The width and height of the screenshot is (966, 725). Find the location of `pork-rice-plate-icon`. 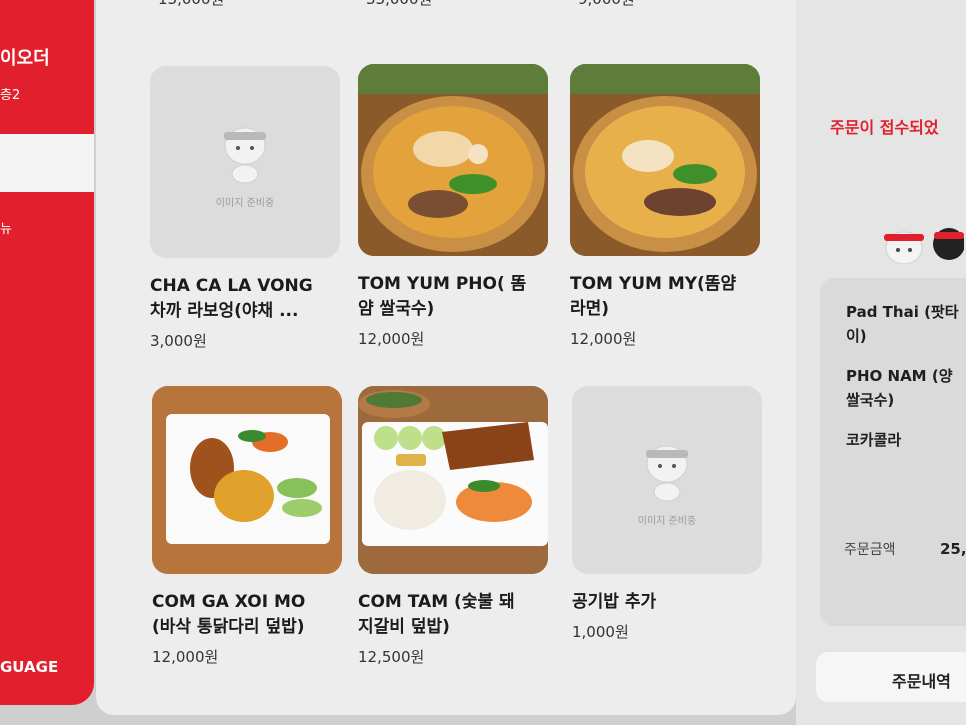

pork-rice-plate-icon is located at coordinates (453, 480).